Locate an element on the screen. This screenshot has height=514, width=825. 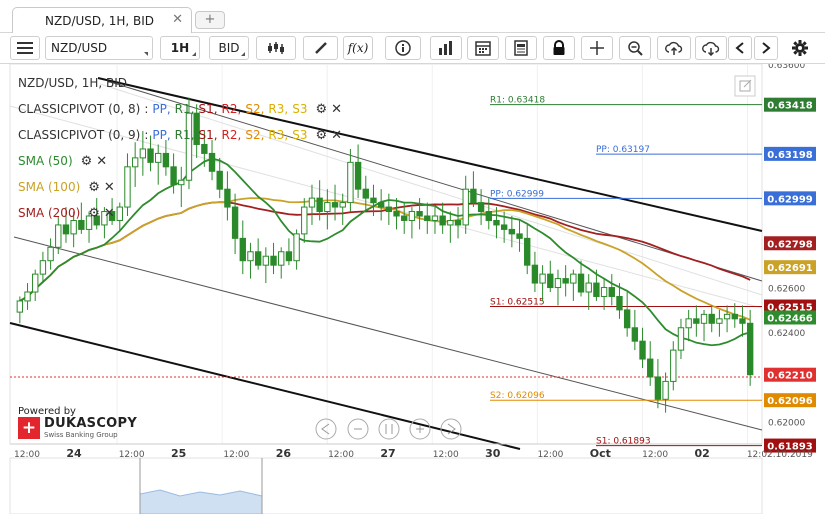
chevron-right-icon is located at coordinates (766, 48).